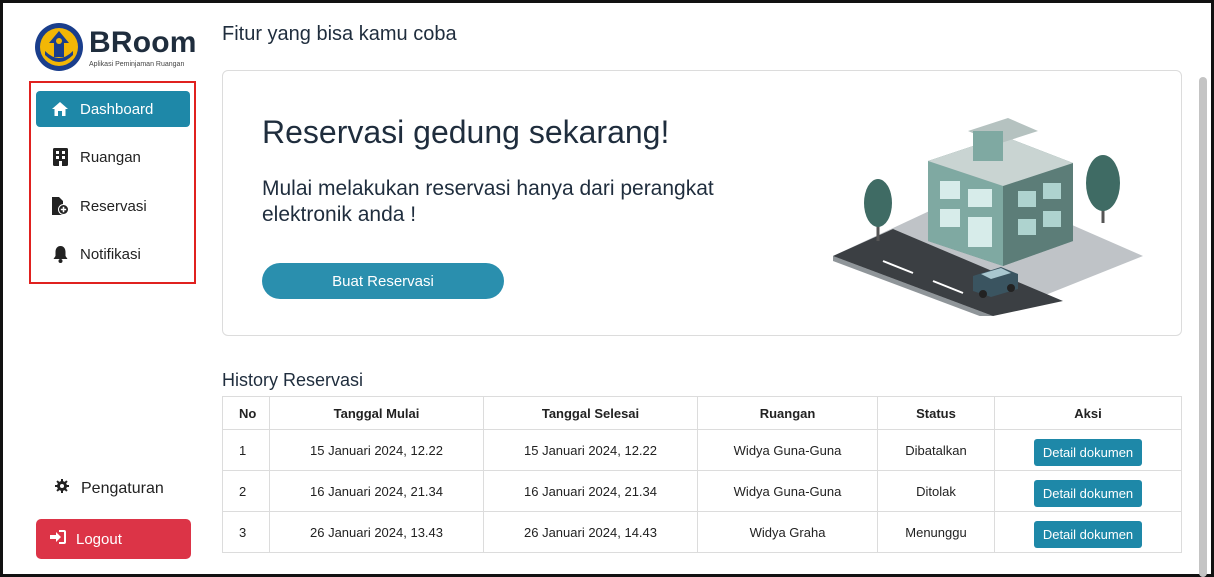  What do you see at coordinates (110, 254) in the screenshot?
I see `sidebar-item-label: Notifikasi` at bounding box center [110, 254].